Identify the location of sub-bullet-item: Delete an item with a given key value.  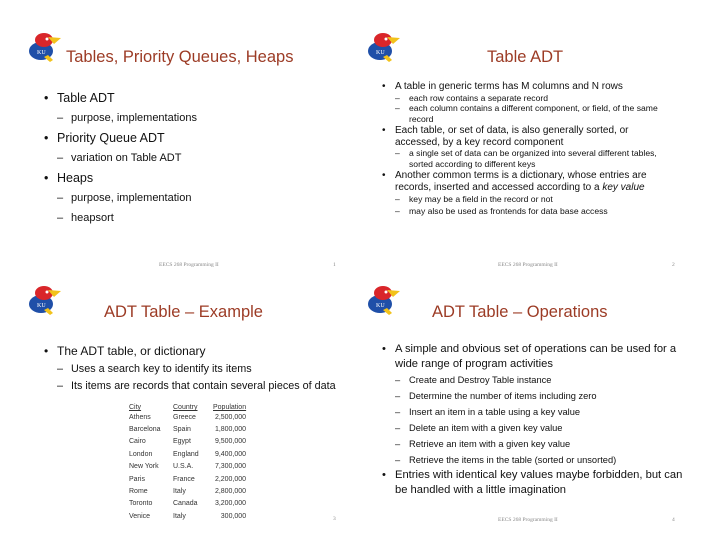
(543, 428).